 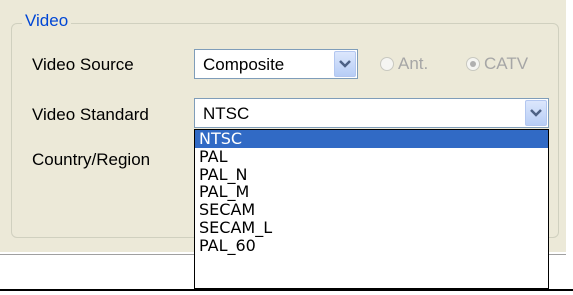 What do you see at coordinates (371, 139) in the screenshot?
I see `option-ntsc: NTSC` at bounding box center [371, 139].